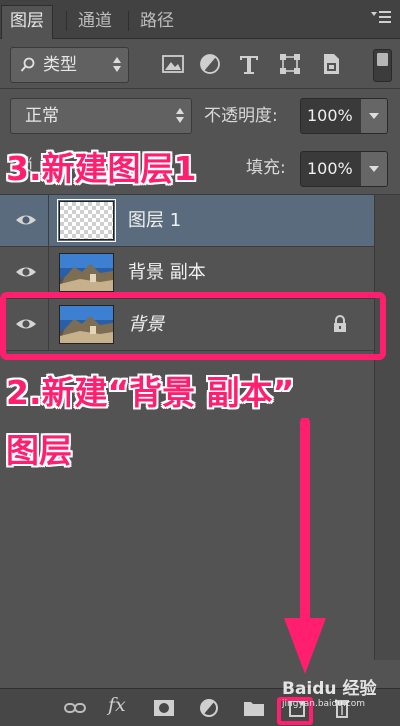 This screenshot has height=726, width=400. Describe the element at coordinates (382, 59) in the screenshot. I see `filter-toggle-knob` at that location.